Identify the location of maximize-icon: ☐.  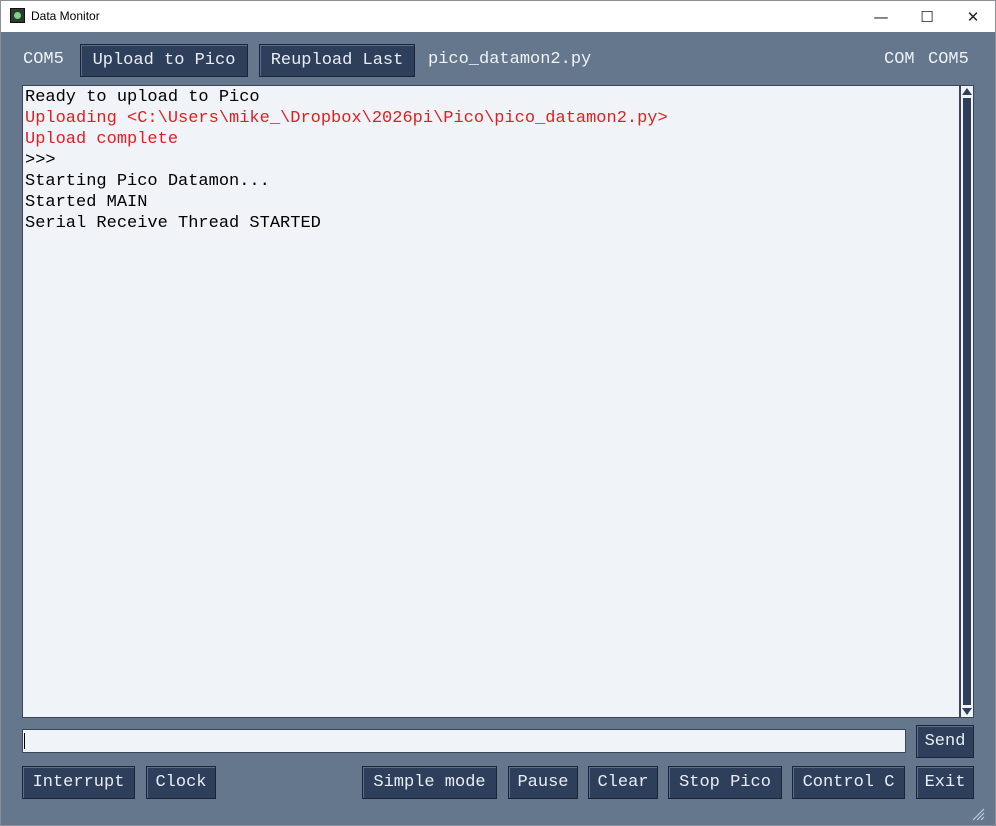
(927, 16).